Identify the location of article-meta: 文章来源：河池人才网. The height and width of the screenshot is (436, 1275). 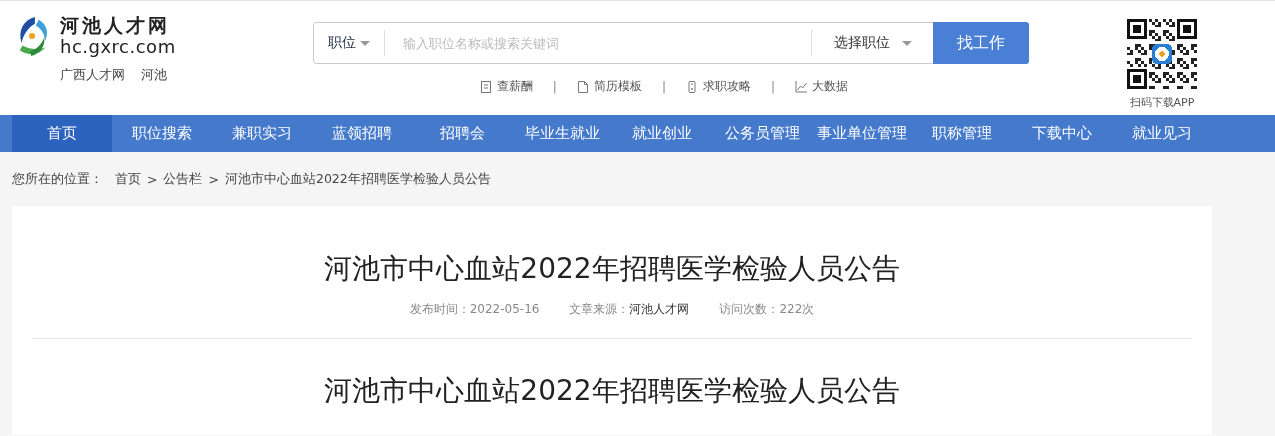
(629, 309).